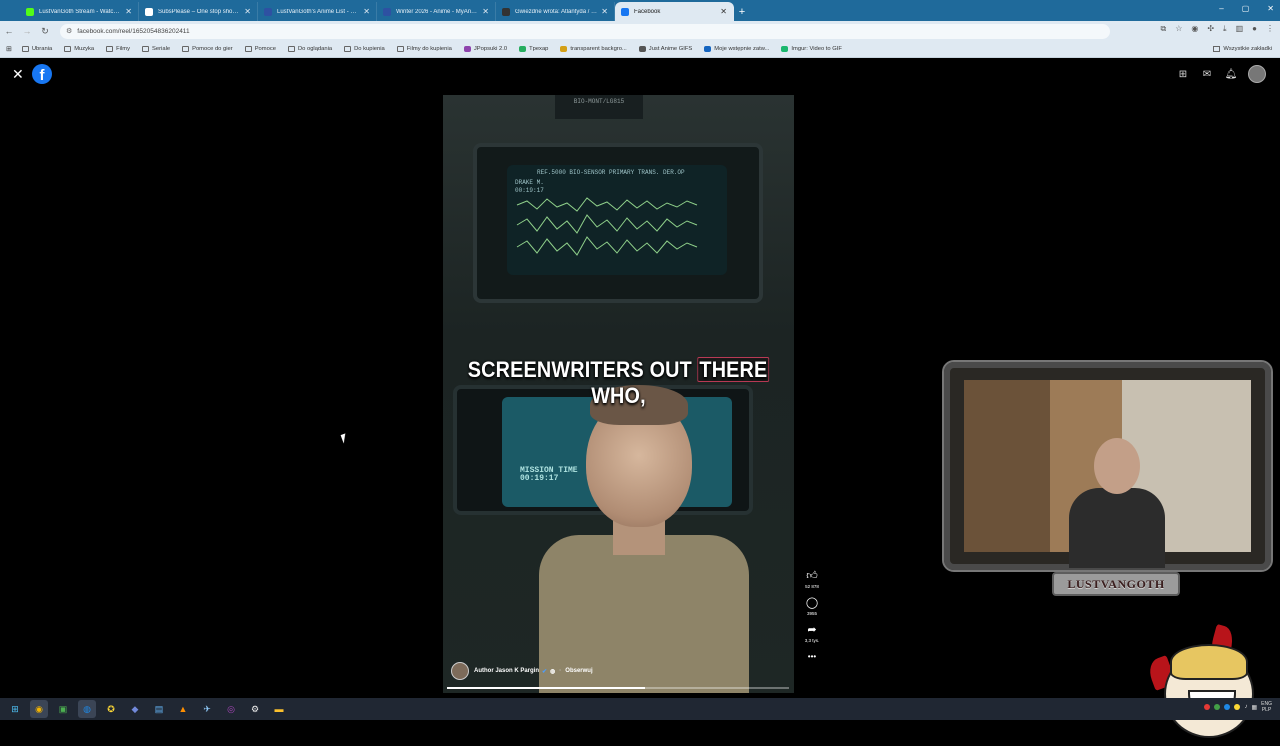 Image resolution: width=1280 pixels, height=746 pixels. What do you see at coordinates (1221, 74) in the screenshot?
I see `fb-header-actions: ⊞ ✉ 🔔︎` at bounding box center [1221, 74].